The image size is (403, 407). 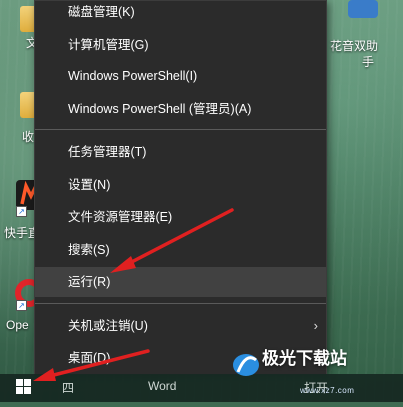 I want to click on menu-item-file-explorer: 文件资源管理器(E), so click(x=180, y=217).